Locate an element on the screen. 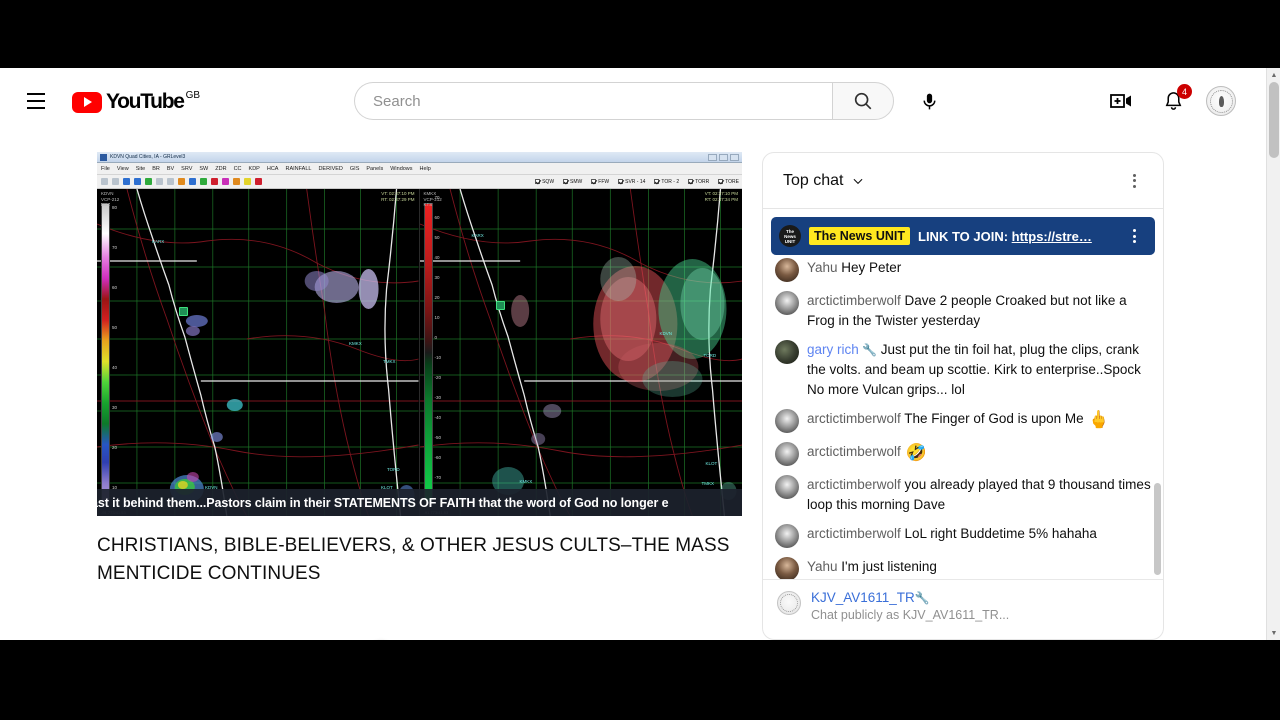 The width and height of the screenshot is (1280, 720). radar-menu-item: Windows is located at coordinates (401, 169).